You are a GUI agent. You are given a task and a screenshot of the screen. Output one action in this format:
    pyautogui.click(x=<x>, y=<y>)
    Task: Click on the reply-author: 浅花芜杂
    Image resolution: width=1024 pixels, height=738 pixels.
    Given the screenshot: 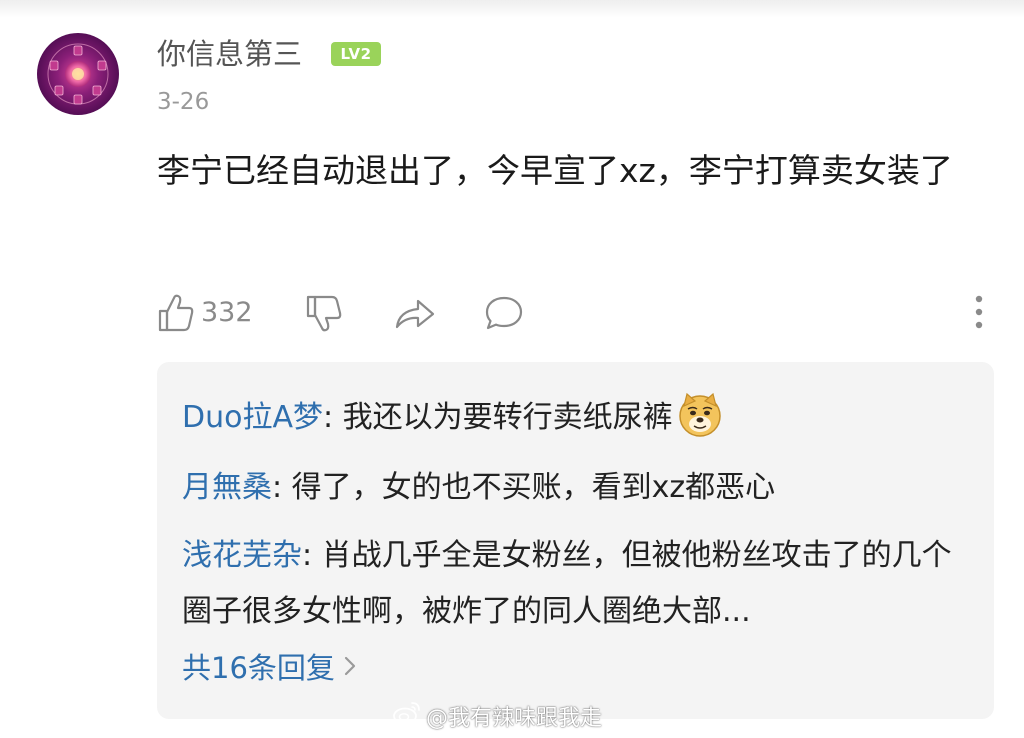 What is the action you would take?
    pyautogui.click(x=242, y=555)
    